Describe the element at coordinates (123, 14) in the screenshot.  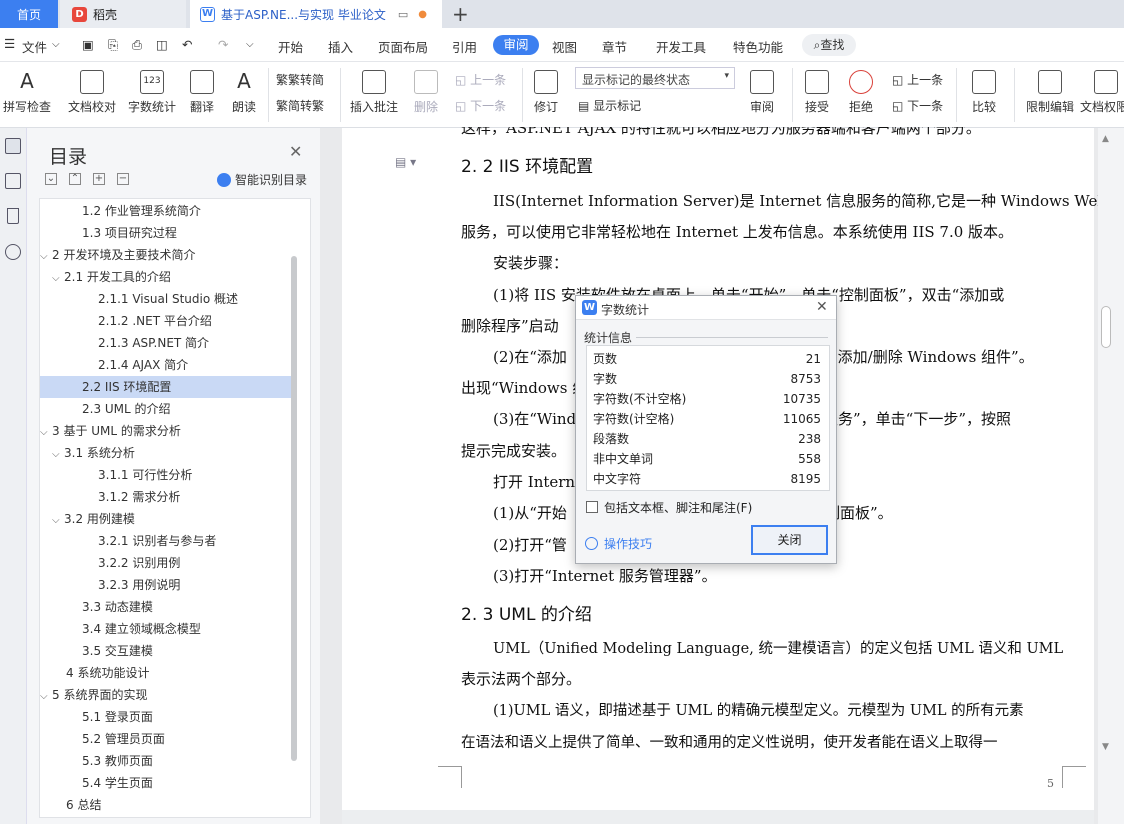
I see `tab-docer: D 稻壳` at that location.